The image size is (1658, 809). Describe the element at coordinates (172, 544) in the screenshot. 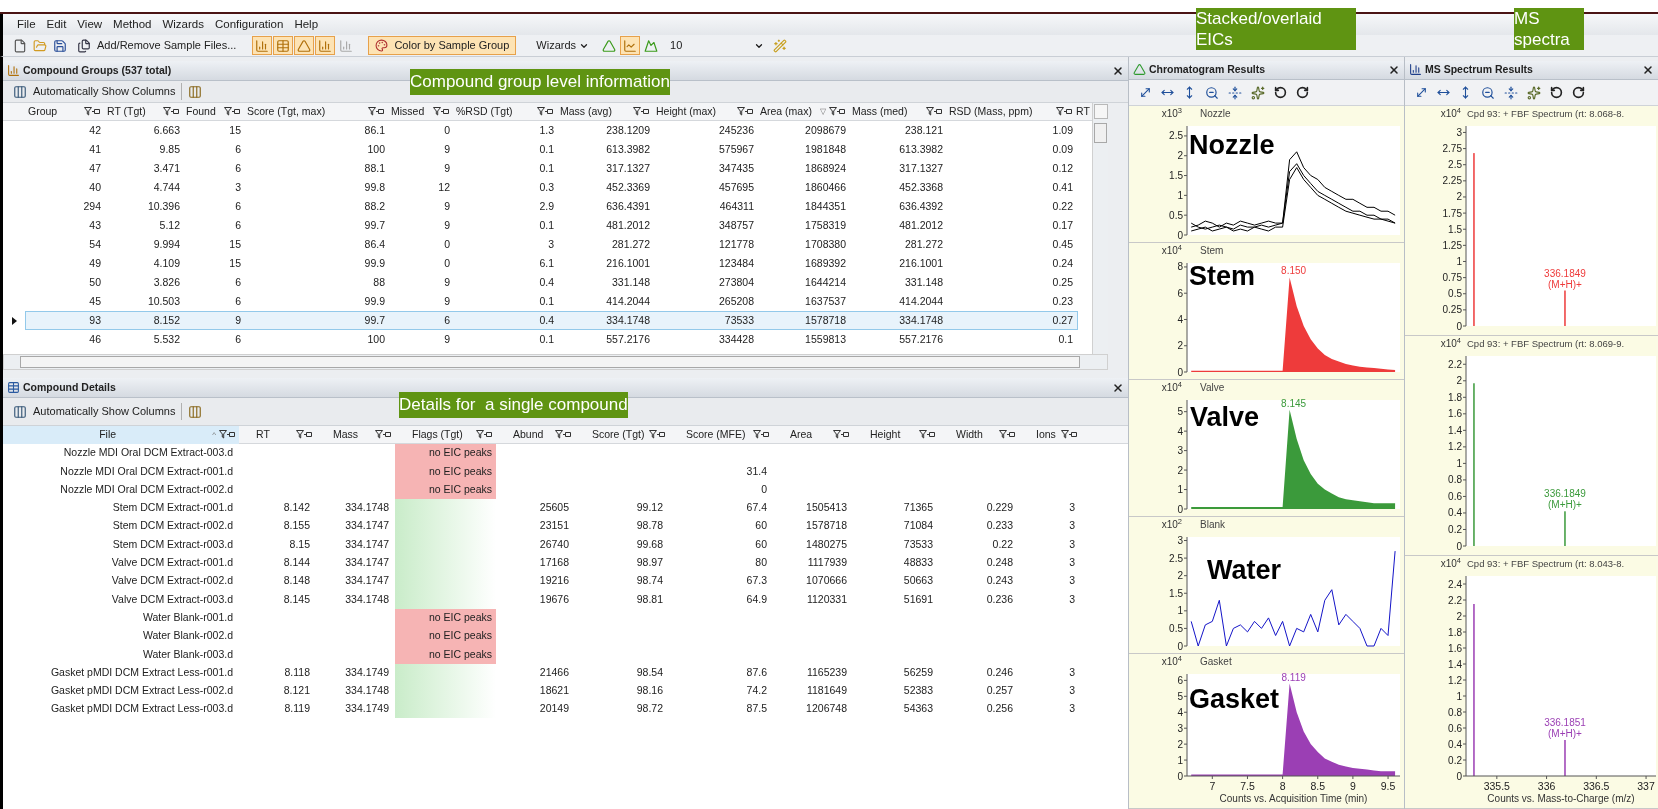

I see `table-cell-text: Stem DCM Extract-r003.d` at that location.